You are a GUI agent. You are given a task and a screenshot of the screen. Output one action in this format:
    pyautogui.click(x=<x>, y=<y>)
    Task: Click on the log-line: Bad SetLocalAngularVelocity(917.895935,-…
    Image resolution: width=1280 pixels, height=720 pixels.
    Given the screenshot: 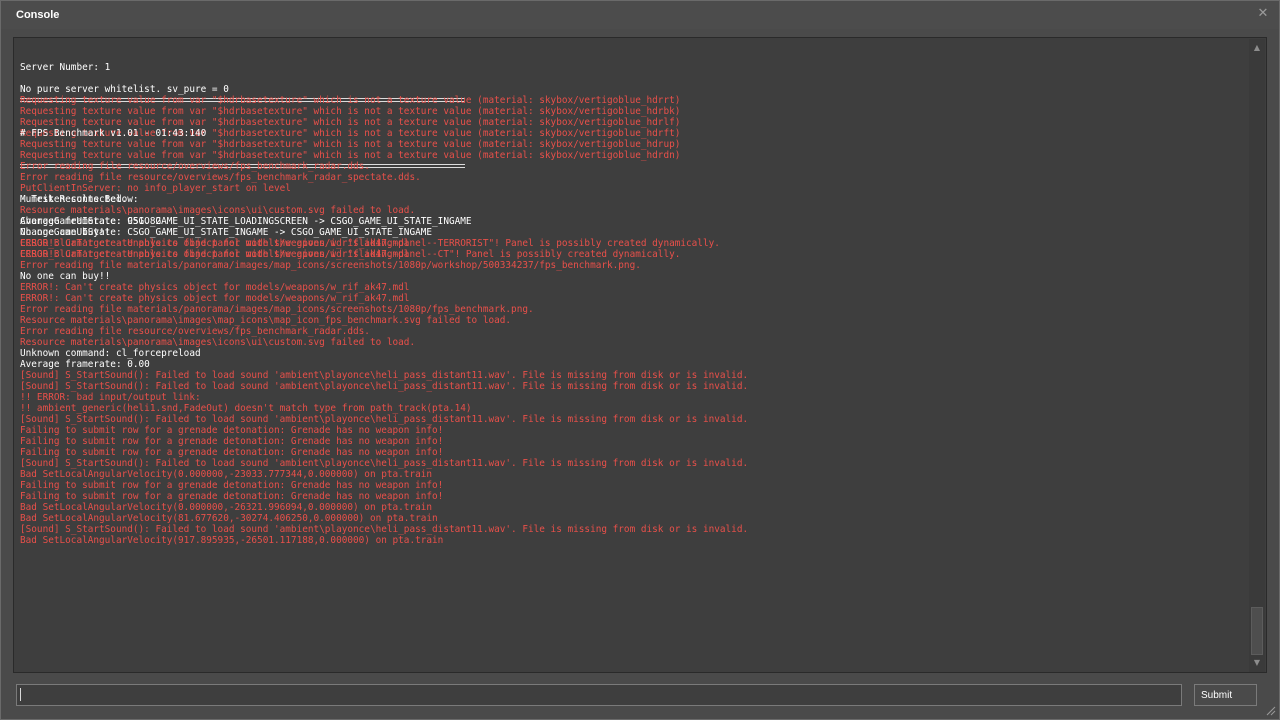 What is the action you would take?
    pyautogui.click(x=232, y=540)
    